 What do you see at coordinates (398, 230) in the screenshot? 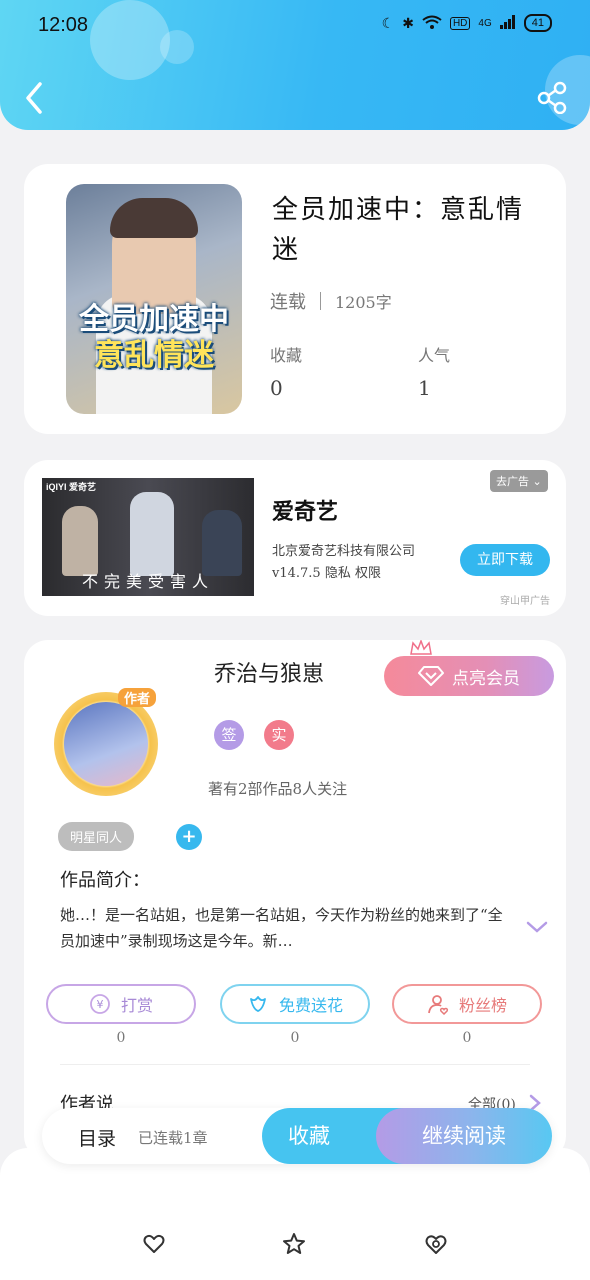
I see `book-title: 全员加速中：意乱情迷` at bounding box center [398, 230].